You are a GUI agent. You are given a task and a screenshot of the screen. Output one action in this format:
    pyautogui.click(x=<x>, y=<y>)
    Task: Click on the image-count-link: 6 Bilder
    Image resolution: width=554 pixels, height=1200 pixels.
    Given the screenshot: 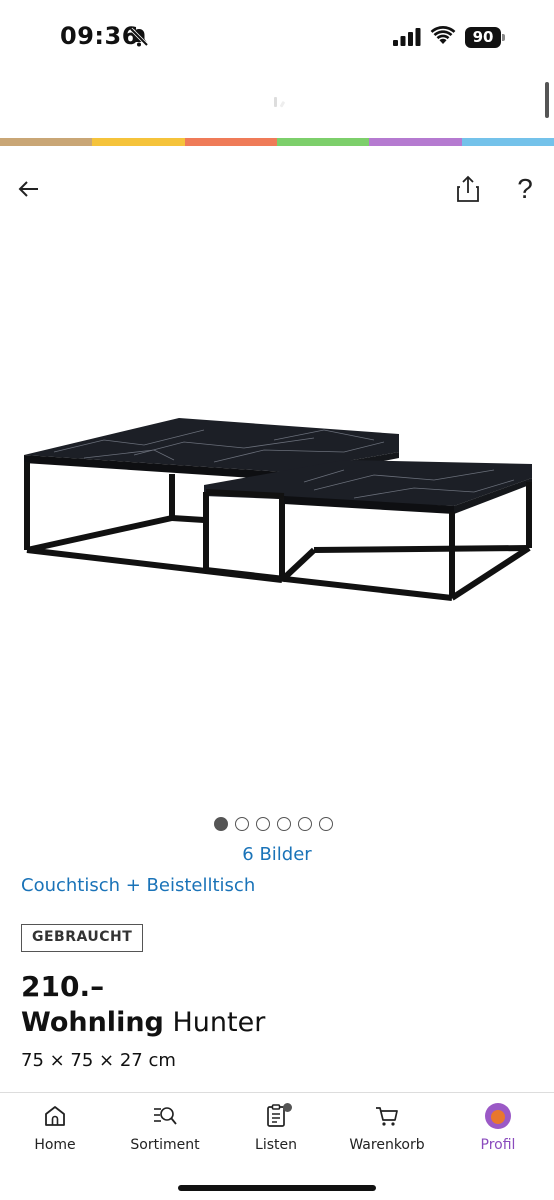 What is the action you would take?
    pyautogui.click(x=277, y=854)
    